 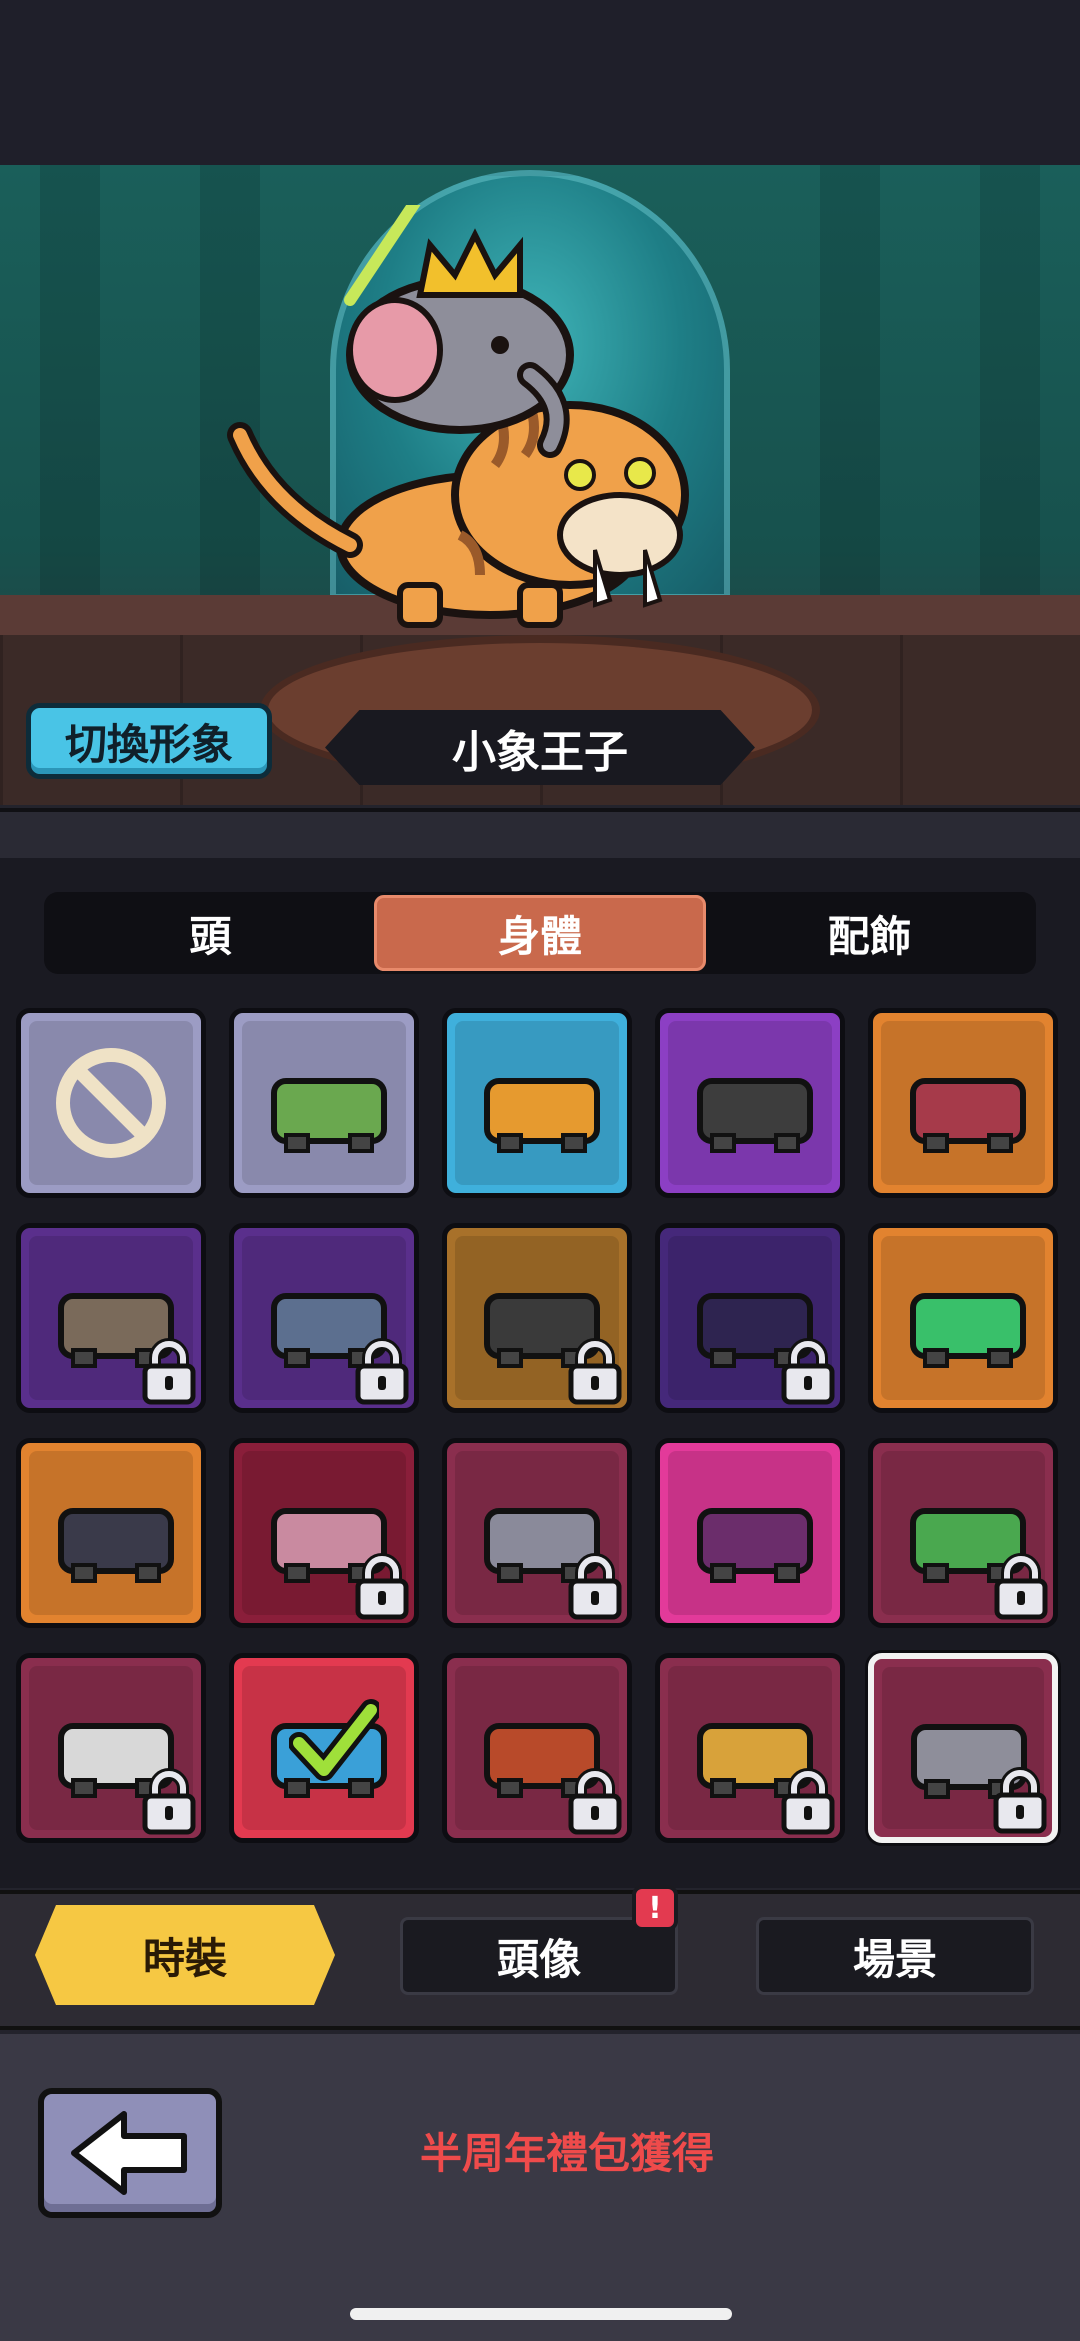 I want to click on obtain-source-text: 半周年禮包獲得, so click(x=567, y=2153).